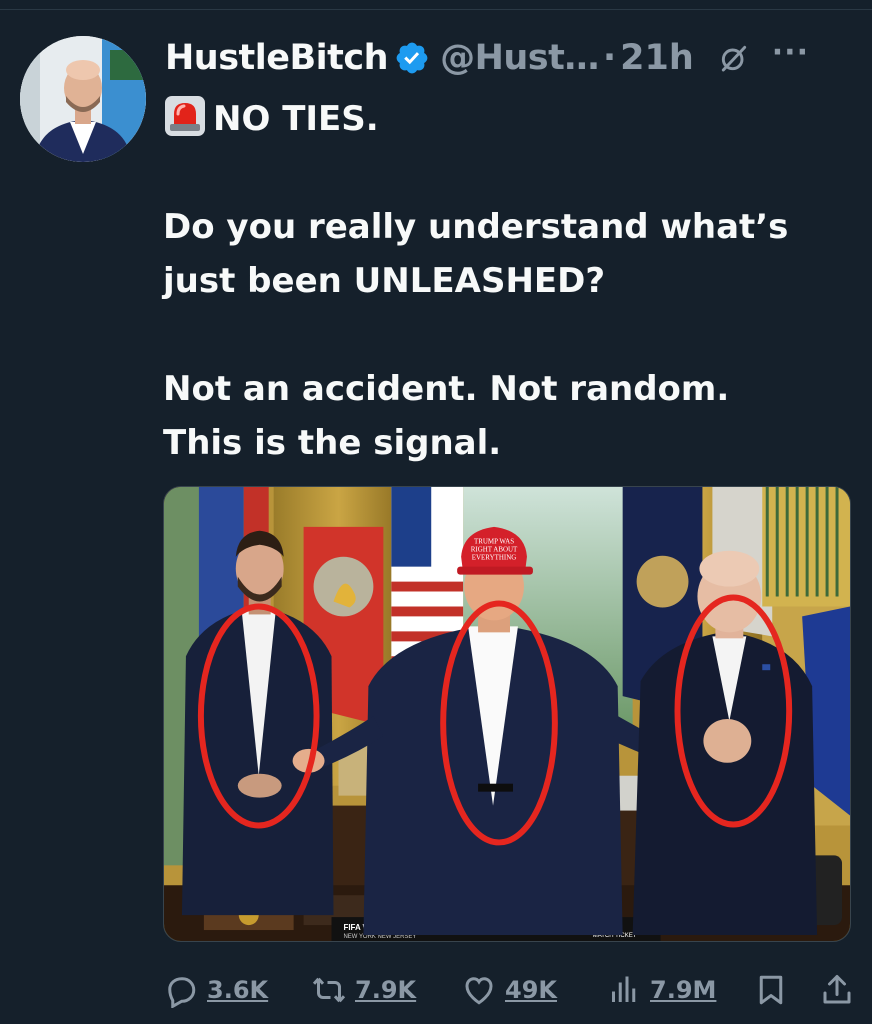 The width and height of the screenshot is (872, 1024). Describe the element at coordinates (446, 389) in the screenshot. I see `tweet-line-4: Not an accident. Not random.` at that location.